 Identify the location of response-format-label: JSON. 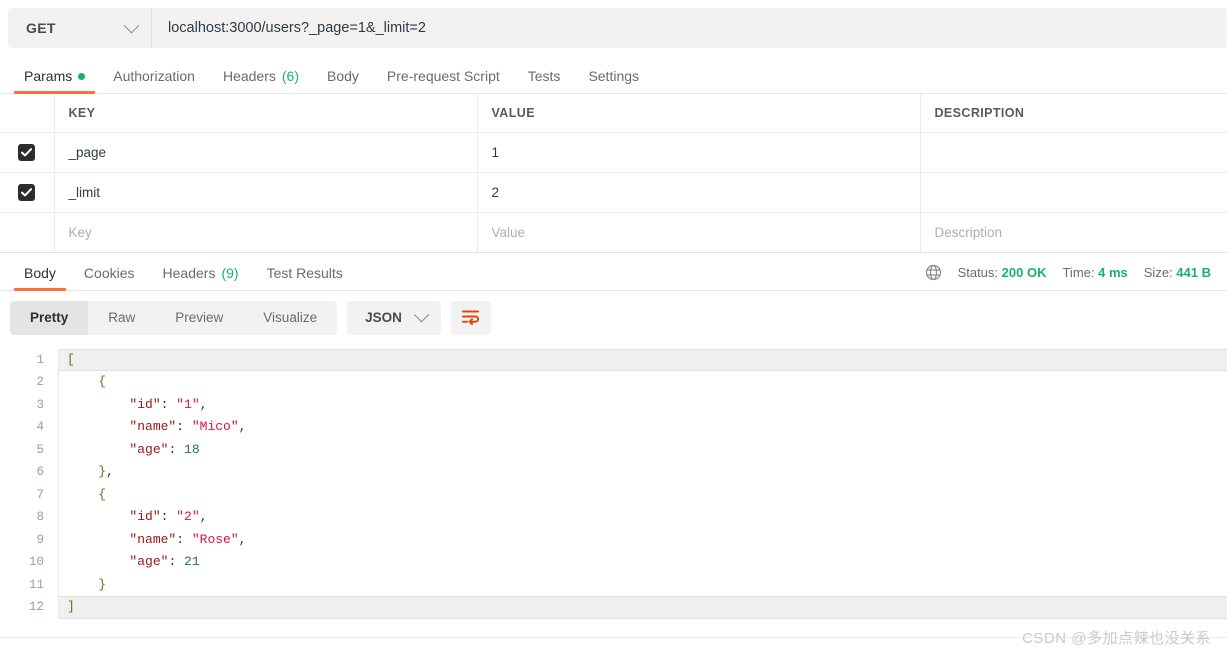
(383, 317).